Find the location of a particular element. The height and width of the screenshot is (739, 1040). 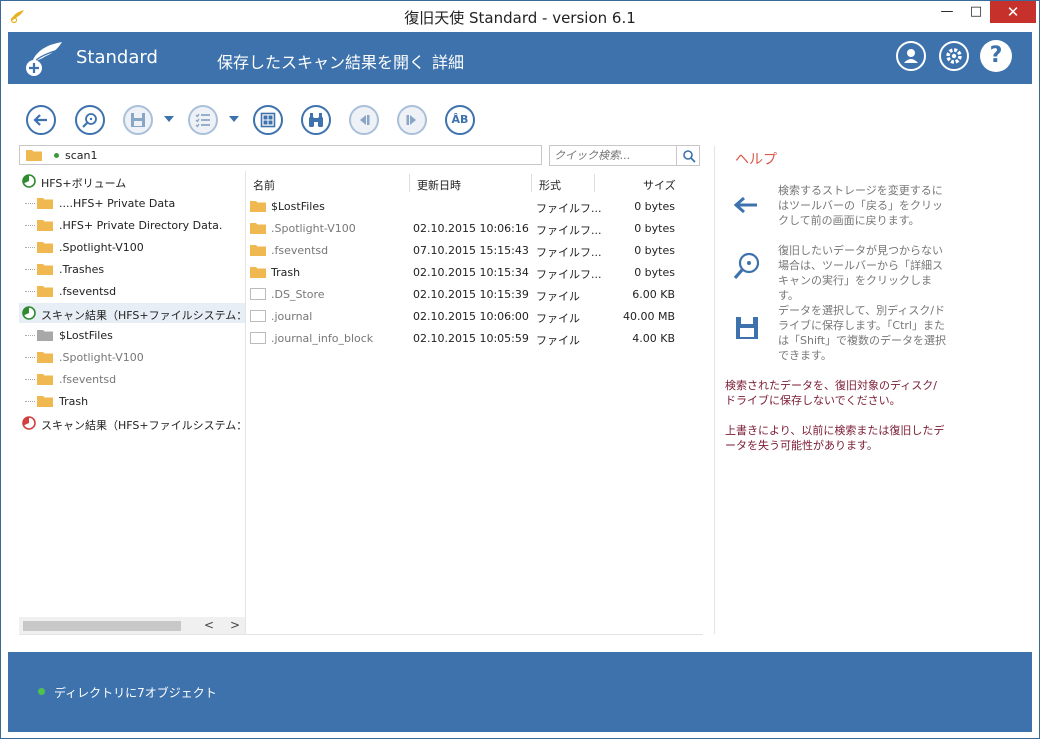

tree-node: スキャン結果（HFS+ファイルシステム：41.5 is located at coordinates (132, 313).